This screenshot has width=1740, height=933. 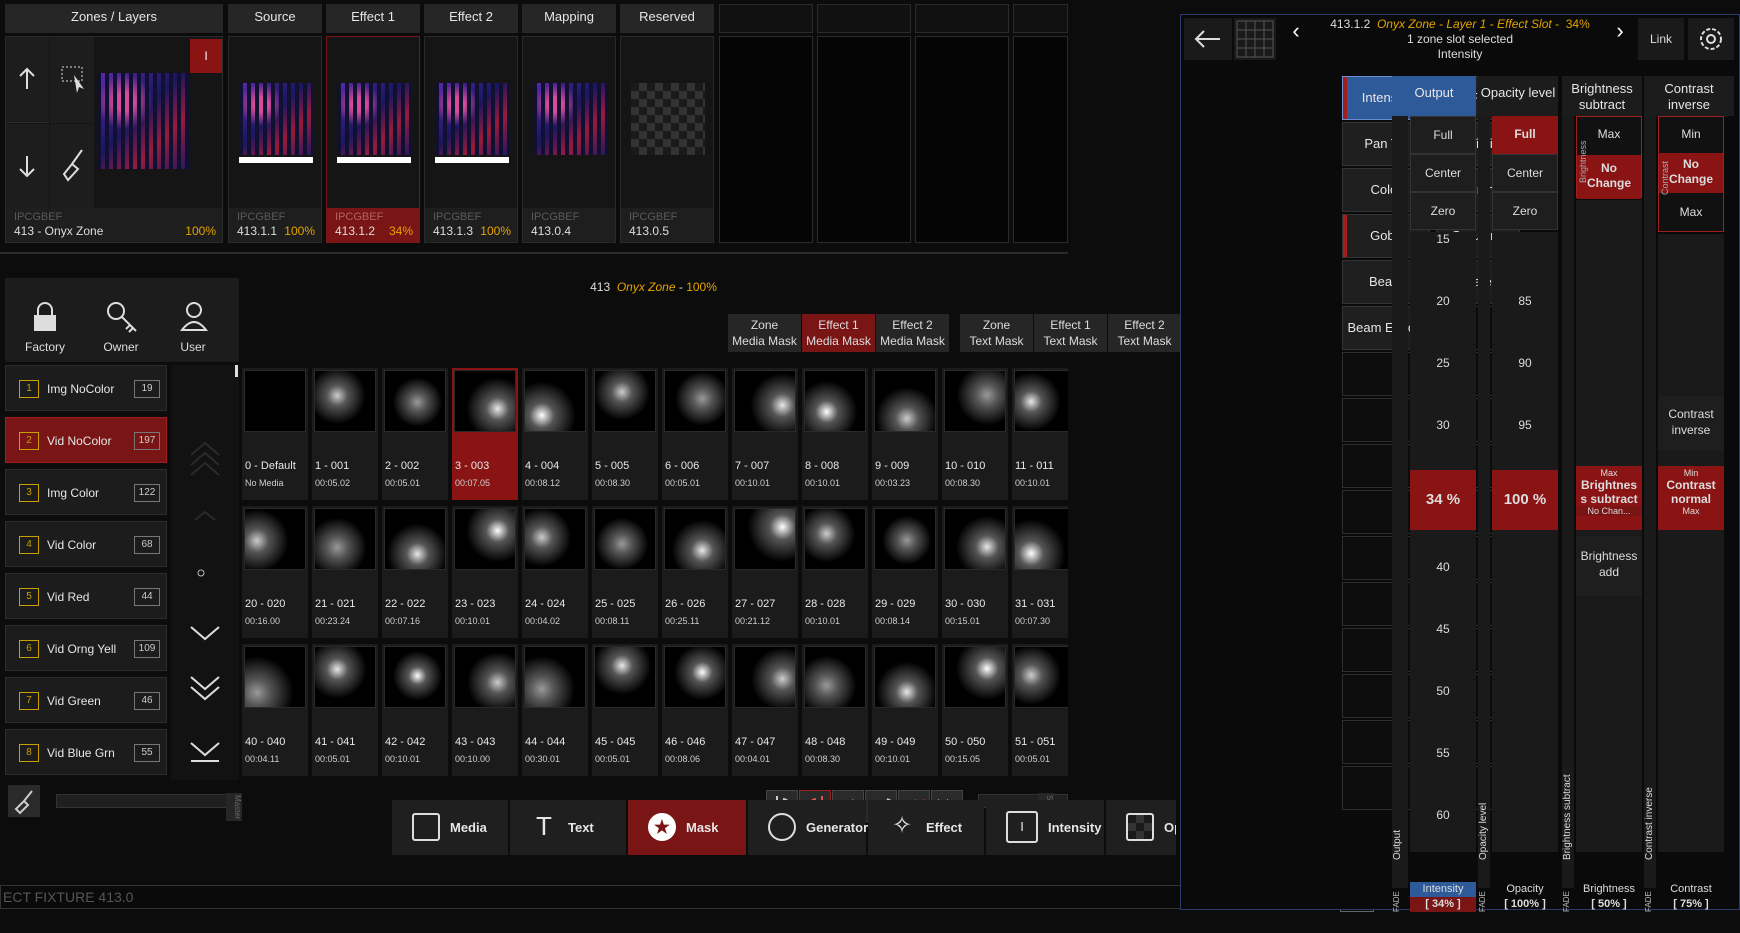 What do you see at coordinates (838, 333) in the screenshot?
I see `tab-effect1-media-mask: Effect 1 Media Mask` at bounding box center [838, 333].